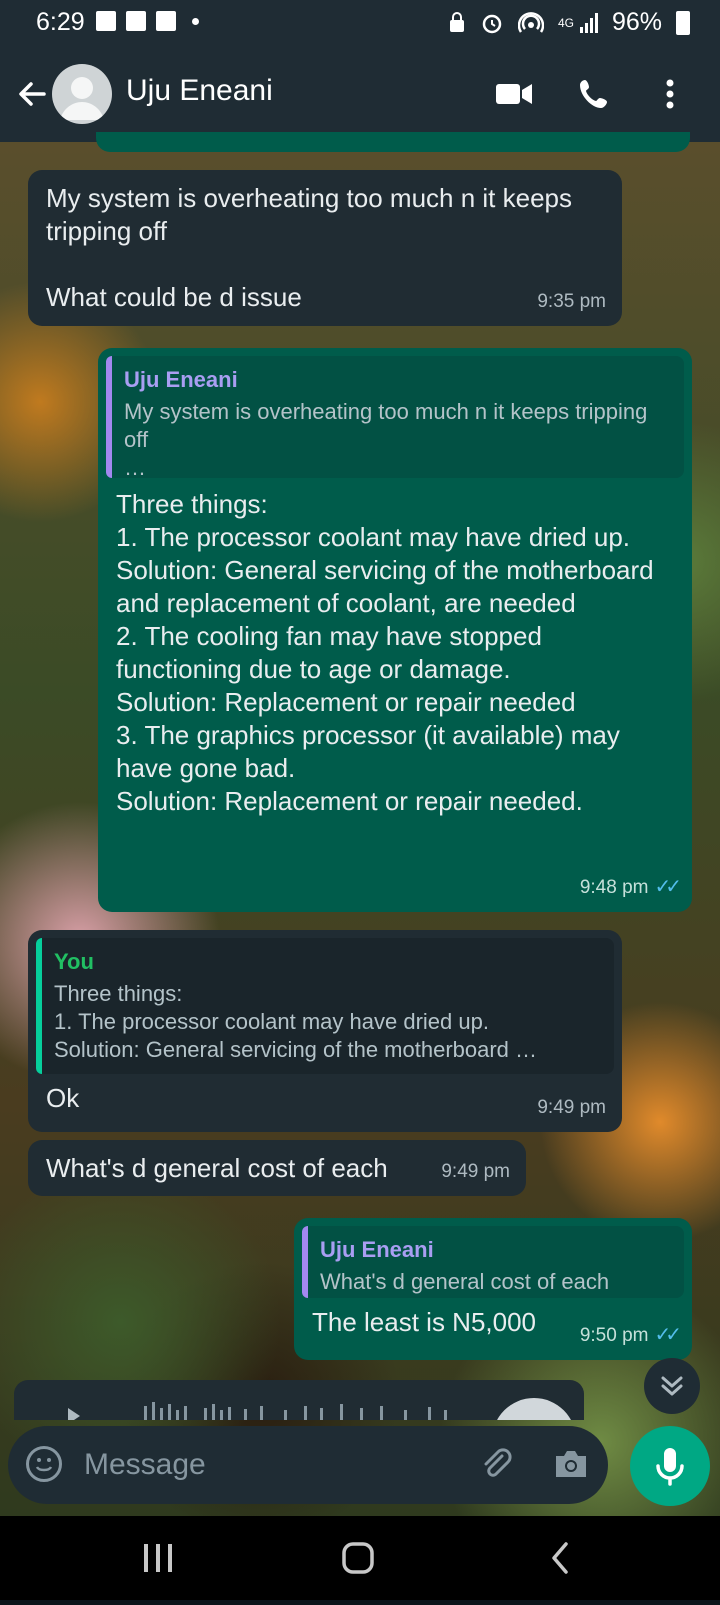  I want to click on system-navigation-bar, so click(360, 1558).